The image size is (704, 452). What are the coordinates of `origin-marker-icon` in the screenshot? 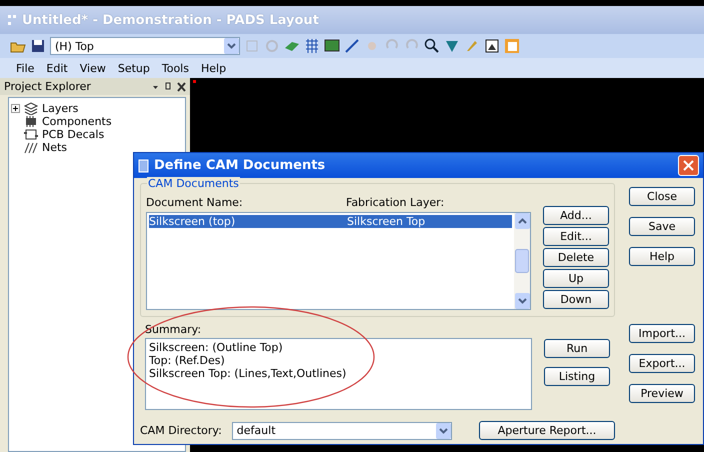 It's located at (194, 81).